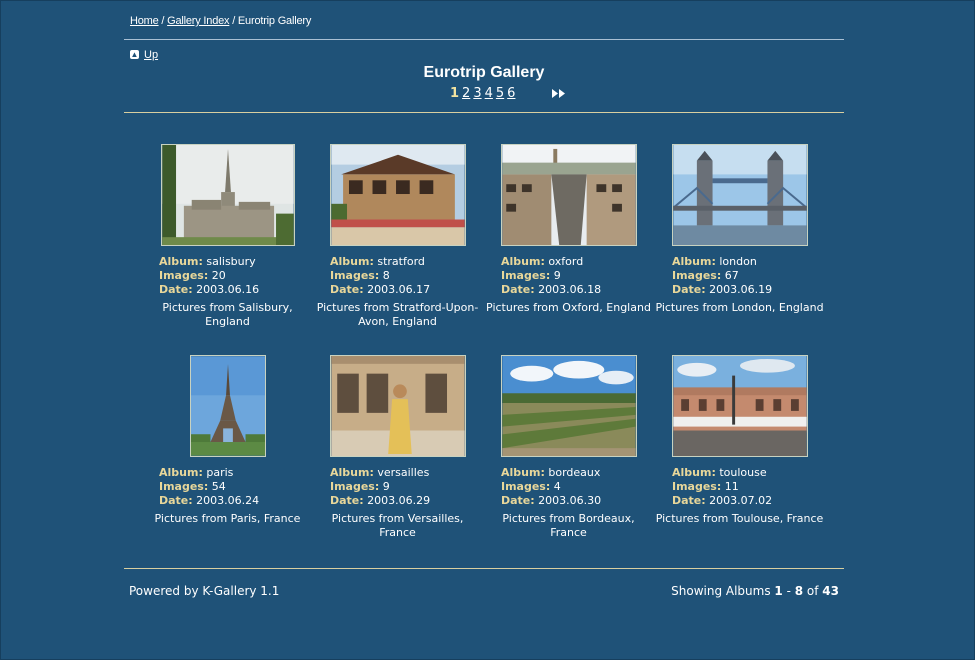 This screenshot has height=660, width=975. Describe the element at coordinates (274, 21) in the screenshot. I see `breadcrumb-current: Eurotrip Gallery` at that location.